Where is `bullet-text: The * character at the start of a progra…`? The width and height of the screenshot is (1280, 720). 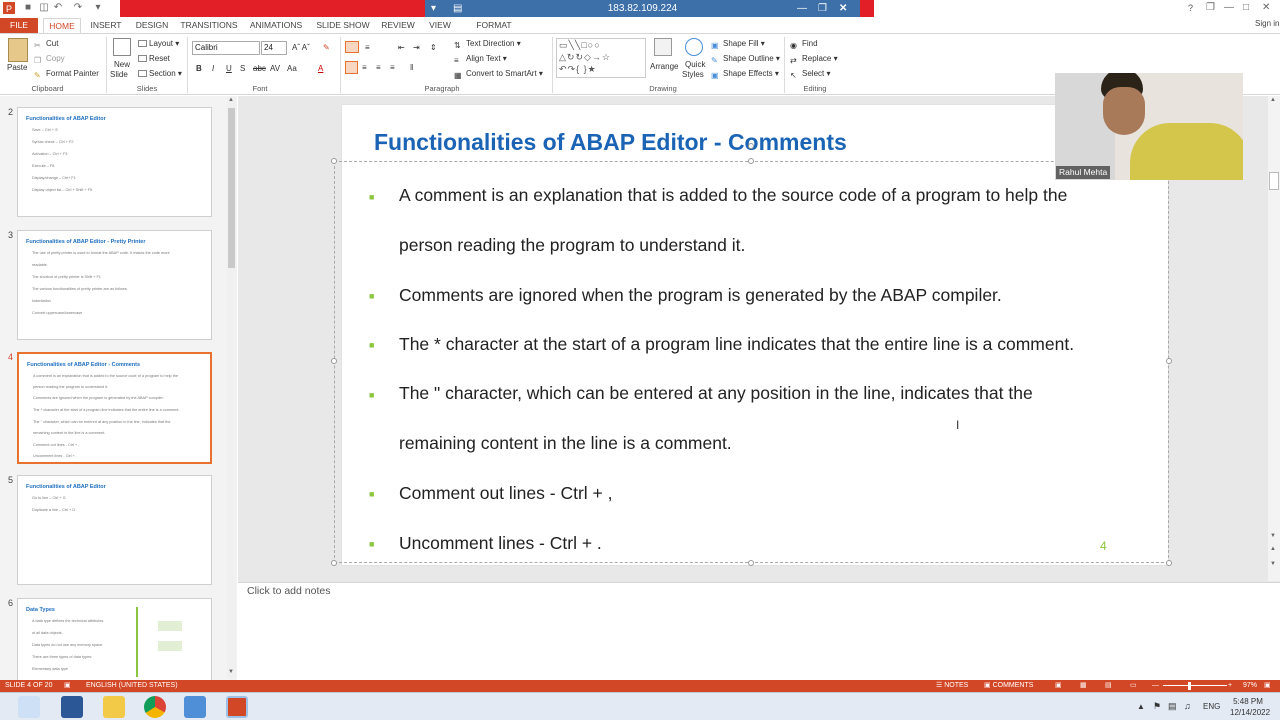
bullet-text: The * character at the start of a progra… is located at coordinates (736, 344).